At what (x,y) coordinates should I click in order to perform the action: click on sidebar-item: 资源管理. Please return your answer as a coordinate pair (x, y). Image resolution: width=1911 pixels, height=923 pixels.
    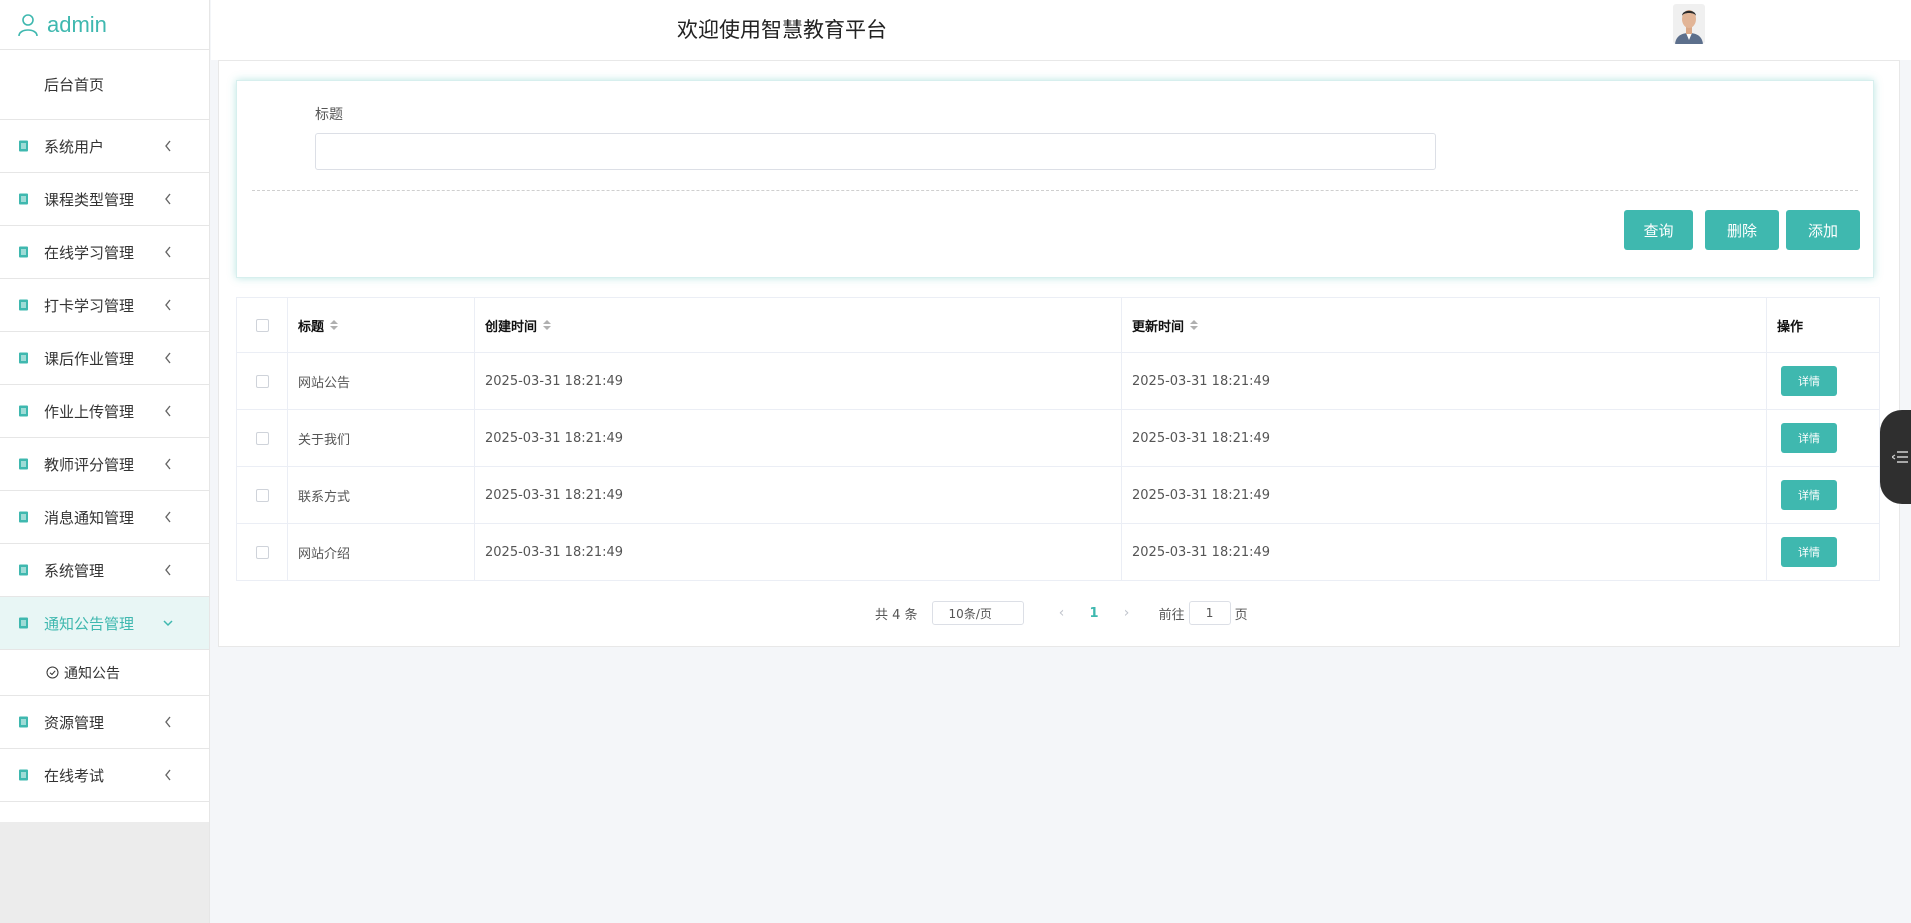
    Looking at the image, I should click on (104, 722).